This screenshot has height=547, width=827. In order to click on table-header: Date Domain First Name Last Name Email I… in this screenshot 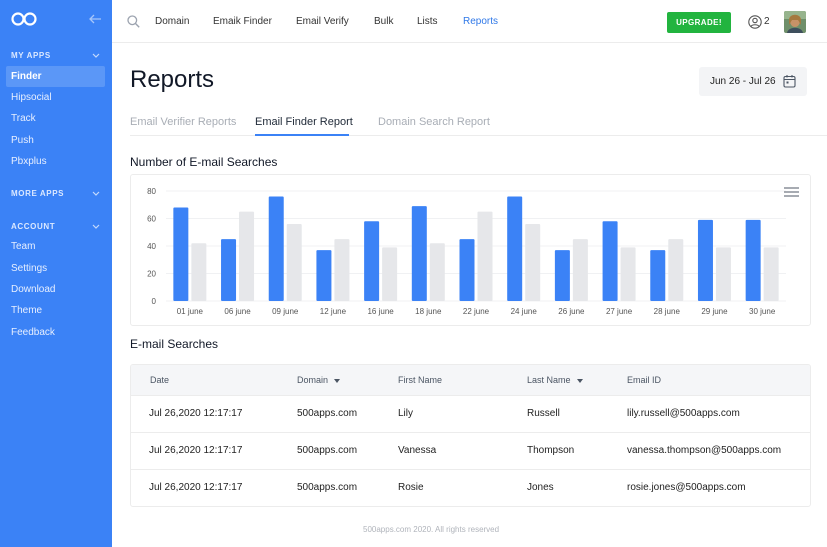, I will do `click(470, 380)`.